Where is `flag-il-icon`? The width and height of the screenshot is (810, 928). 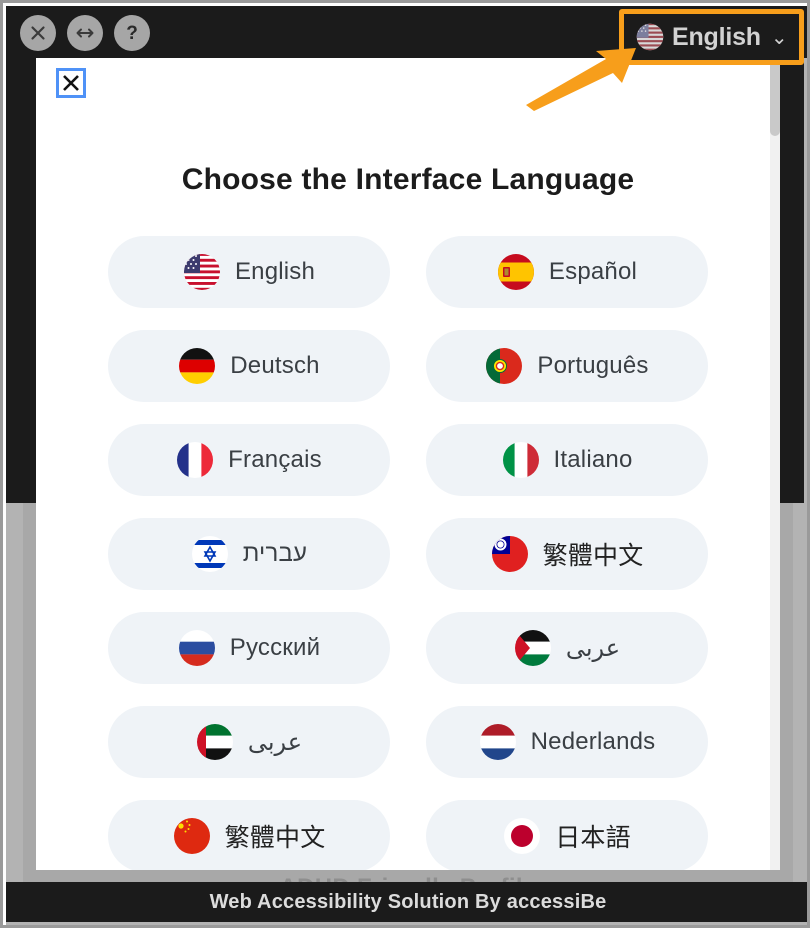
flag-il-icon is located at coordinates (209, 554).